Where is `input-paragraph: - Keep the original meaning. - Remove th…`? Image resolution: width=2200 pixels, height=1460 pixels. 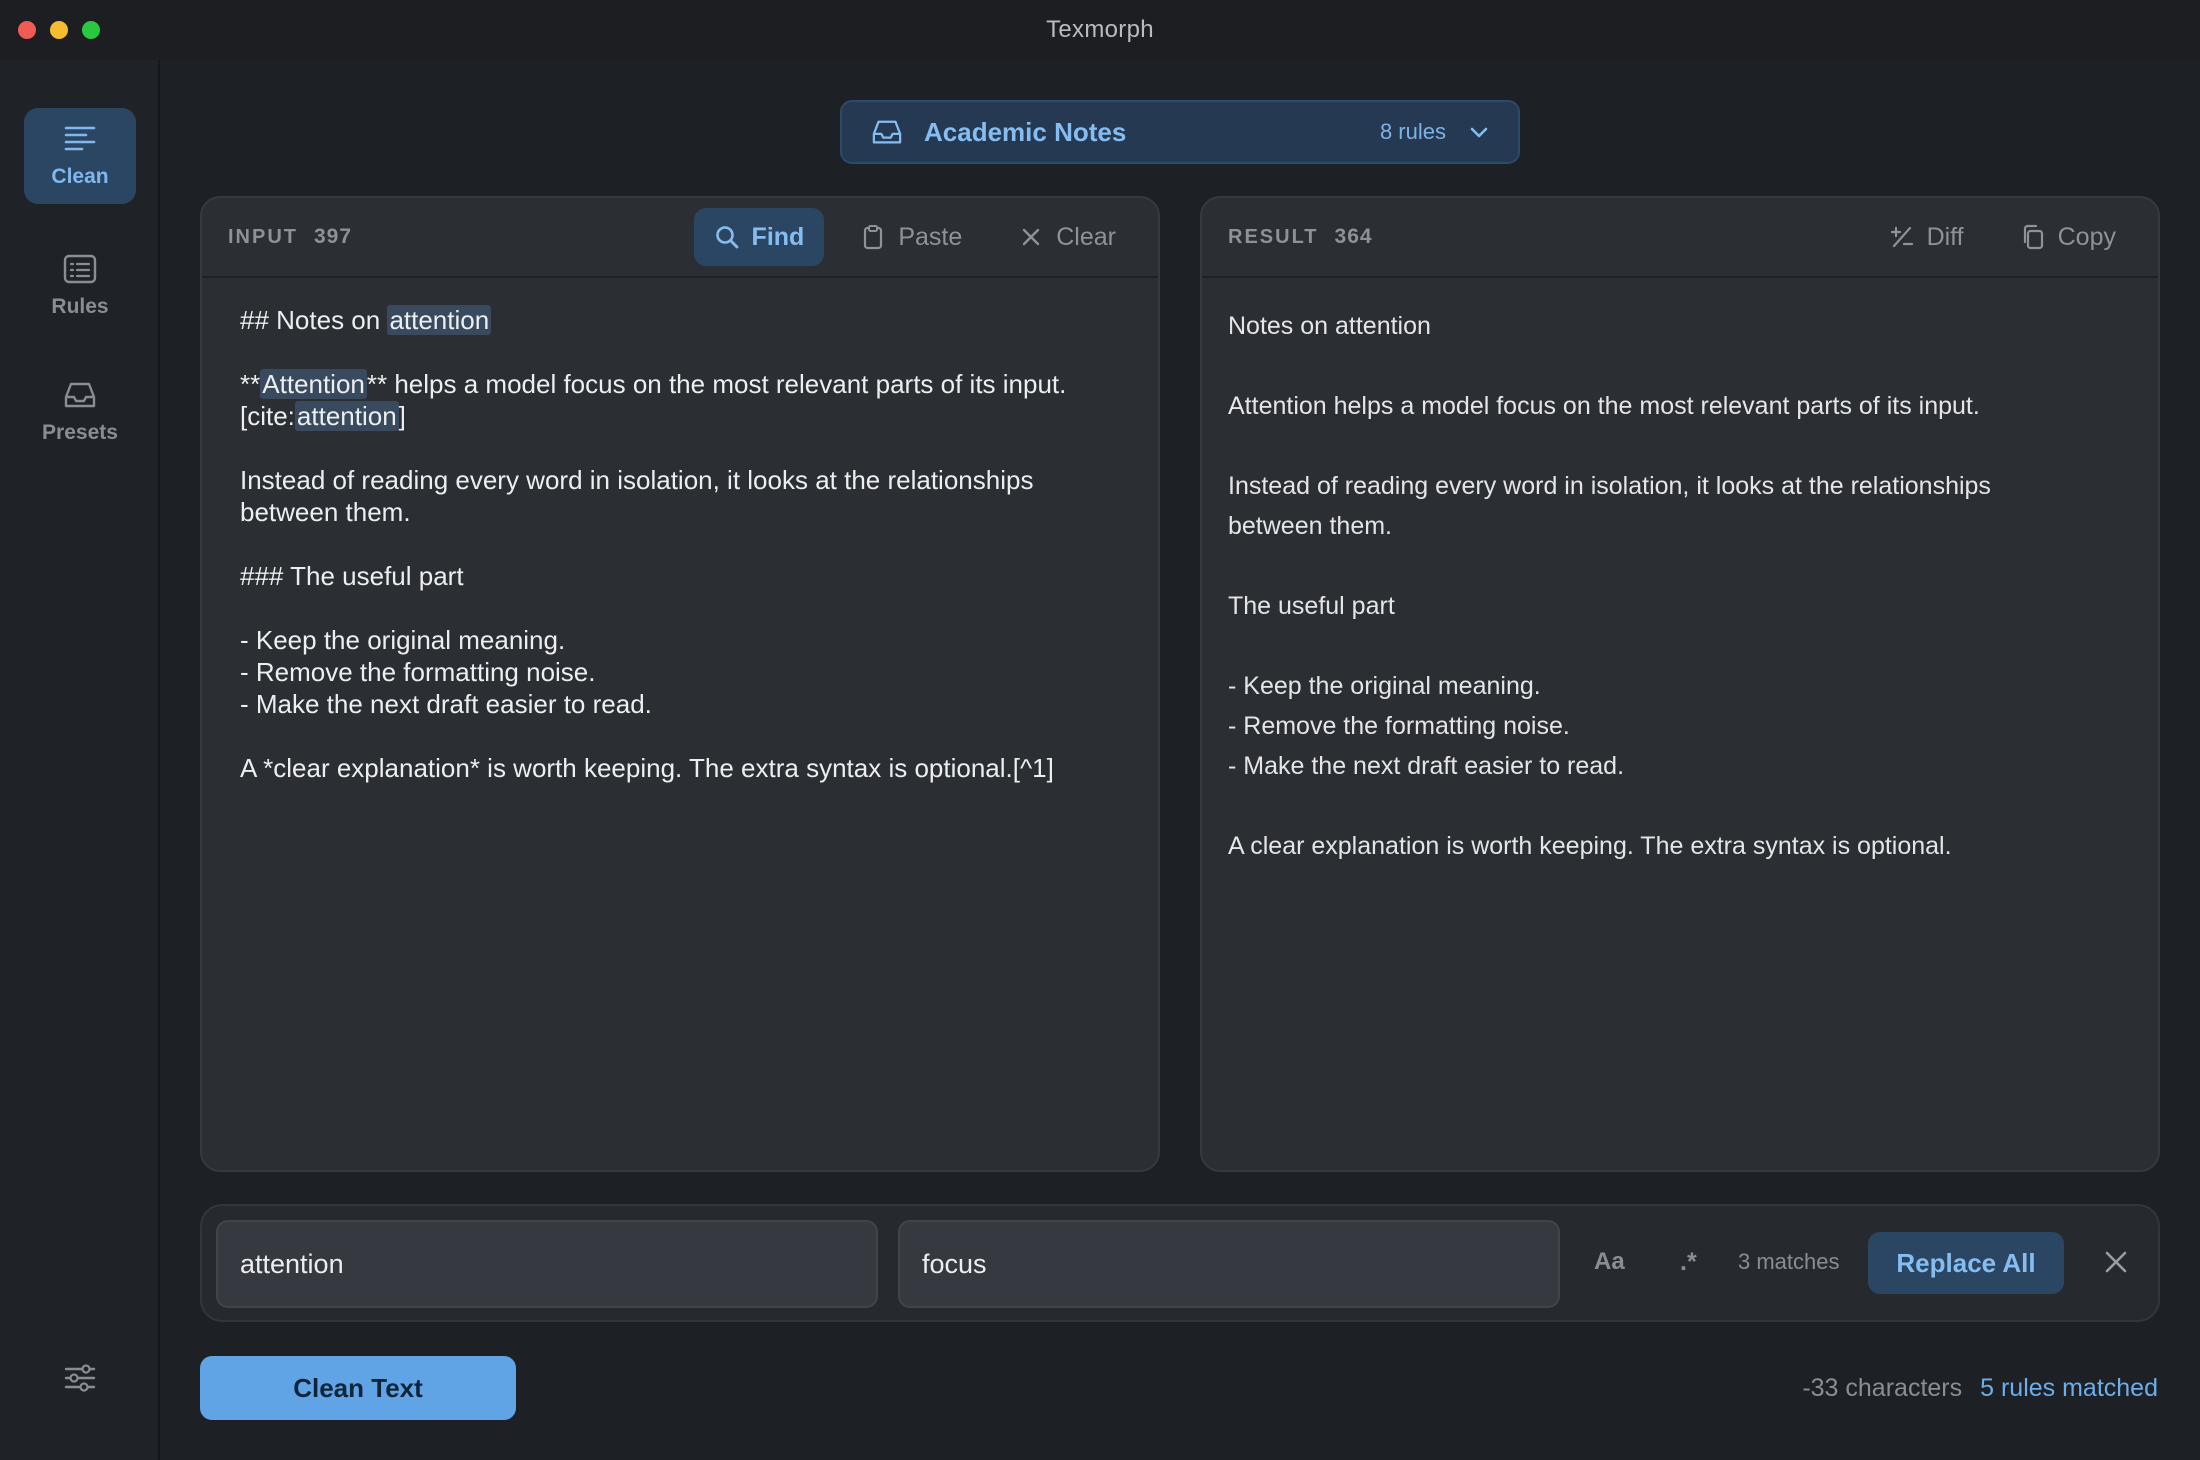
input-paragraph: - Keep the original meaning. - Remove th… is located at coordinates (680, 672).